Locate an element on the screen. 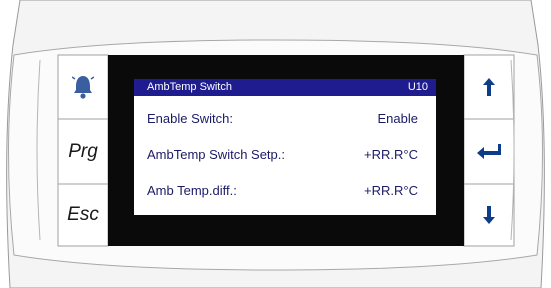  up-key is located at coordinates (489, 87).